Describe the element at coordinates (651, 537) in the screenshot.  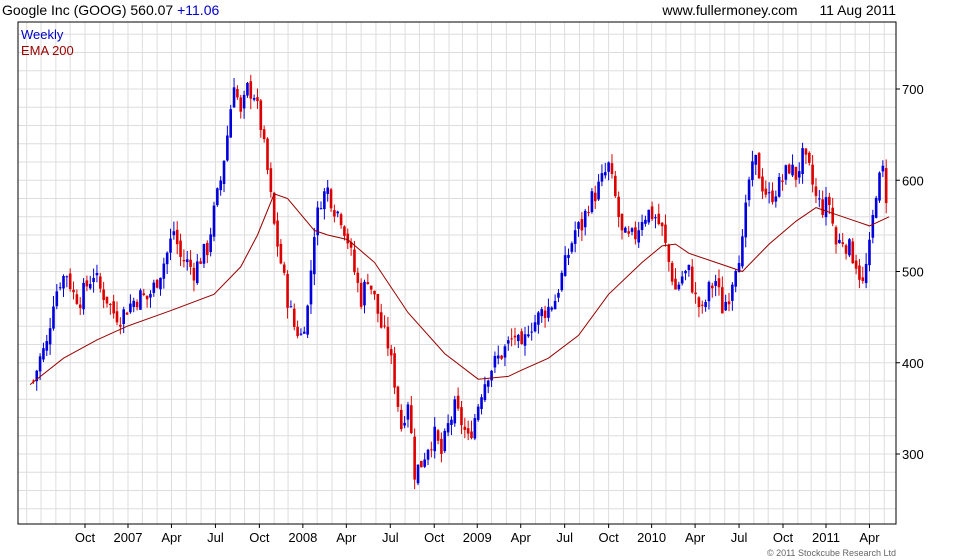
I see `x-tick-label: 2010` at that location.